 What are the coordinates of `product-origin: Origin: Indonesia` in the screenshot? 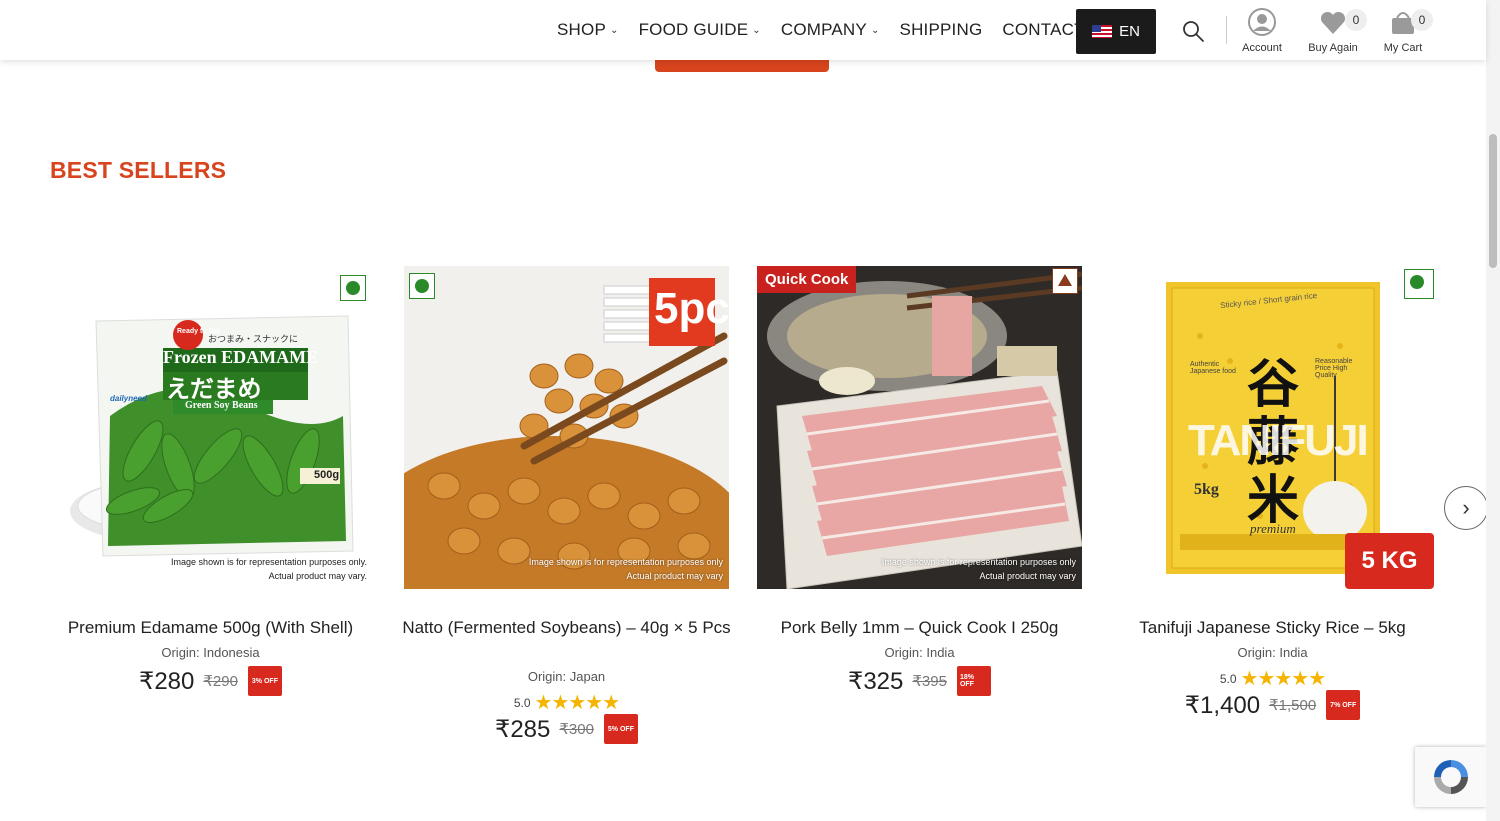 It's located at (210, 652).